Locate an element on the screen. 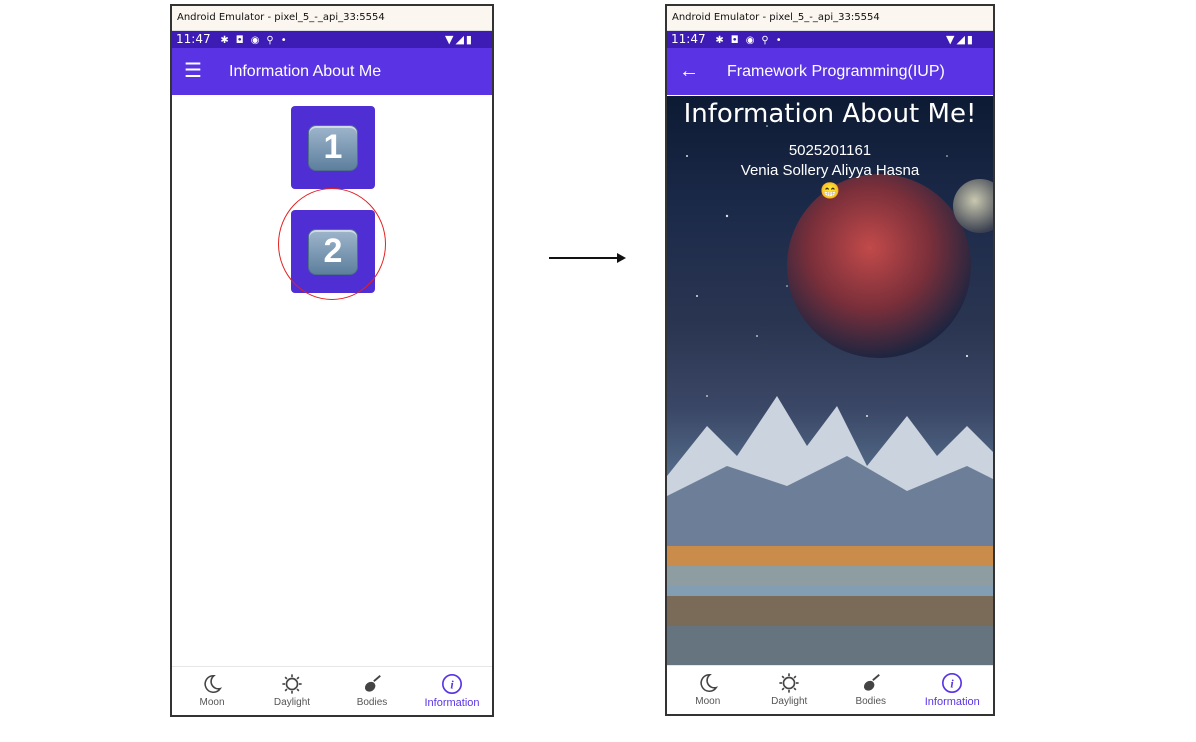 Image resolution: width=1196 pixels, height=742 pixels. transition-arrow-head is located at coordinates (621, 258).